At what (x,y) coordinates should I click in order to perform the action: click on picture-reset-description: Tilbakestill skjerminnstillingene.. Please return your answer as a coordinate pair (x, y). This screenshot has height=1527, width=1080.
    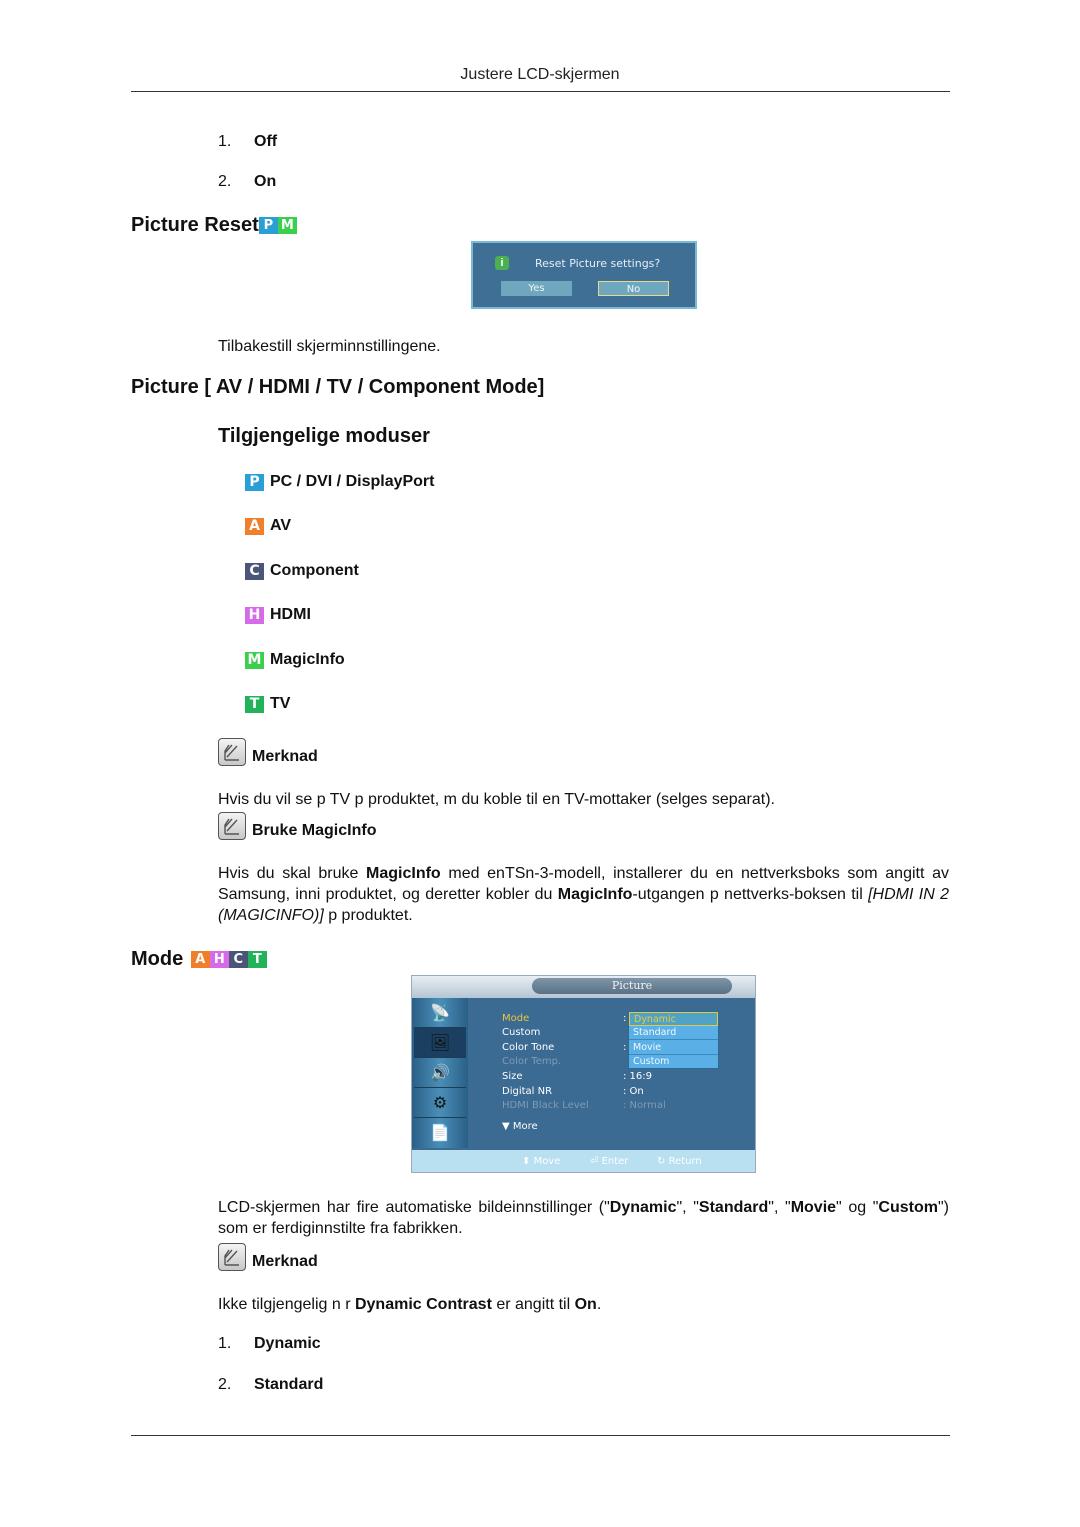
    Looking at the image, I should click on (329, 346).